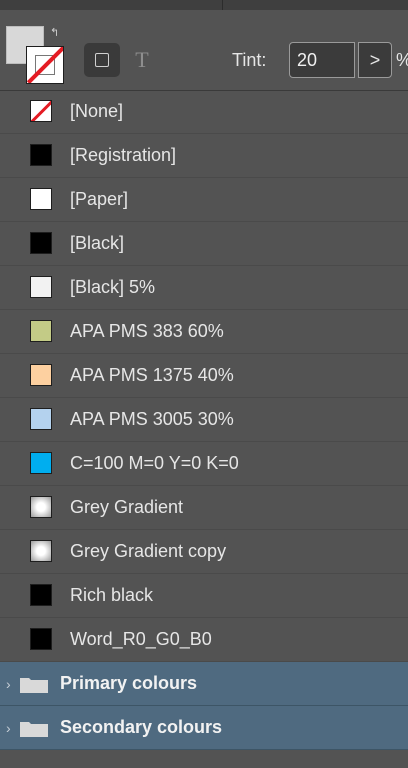 This screenshot has width=408, height=768. What do you see at coordinates (204, 50) in the screenshot?
I see `swatches-toolbar: ↰ T Tint: 20 > %` at bounding box center [204, 50].